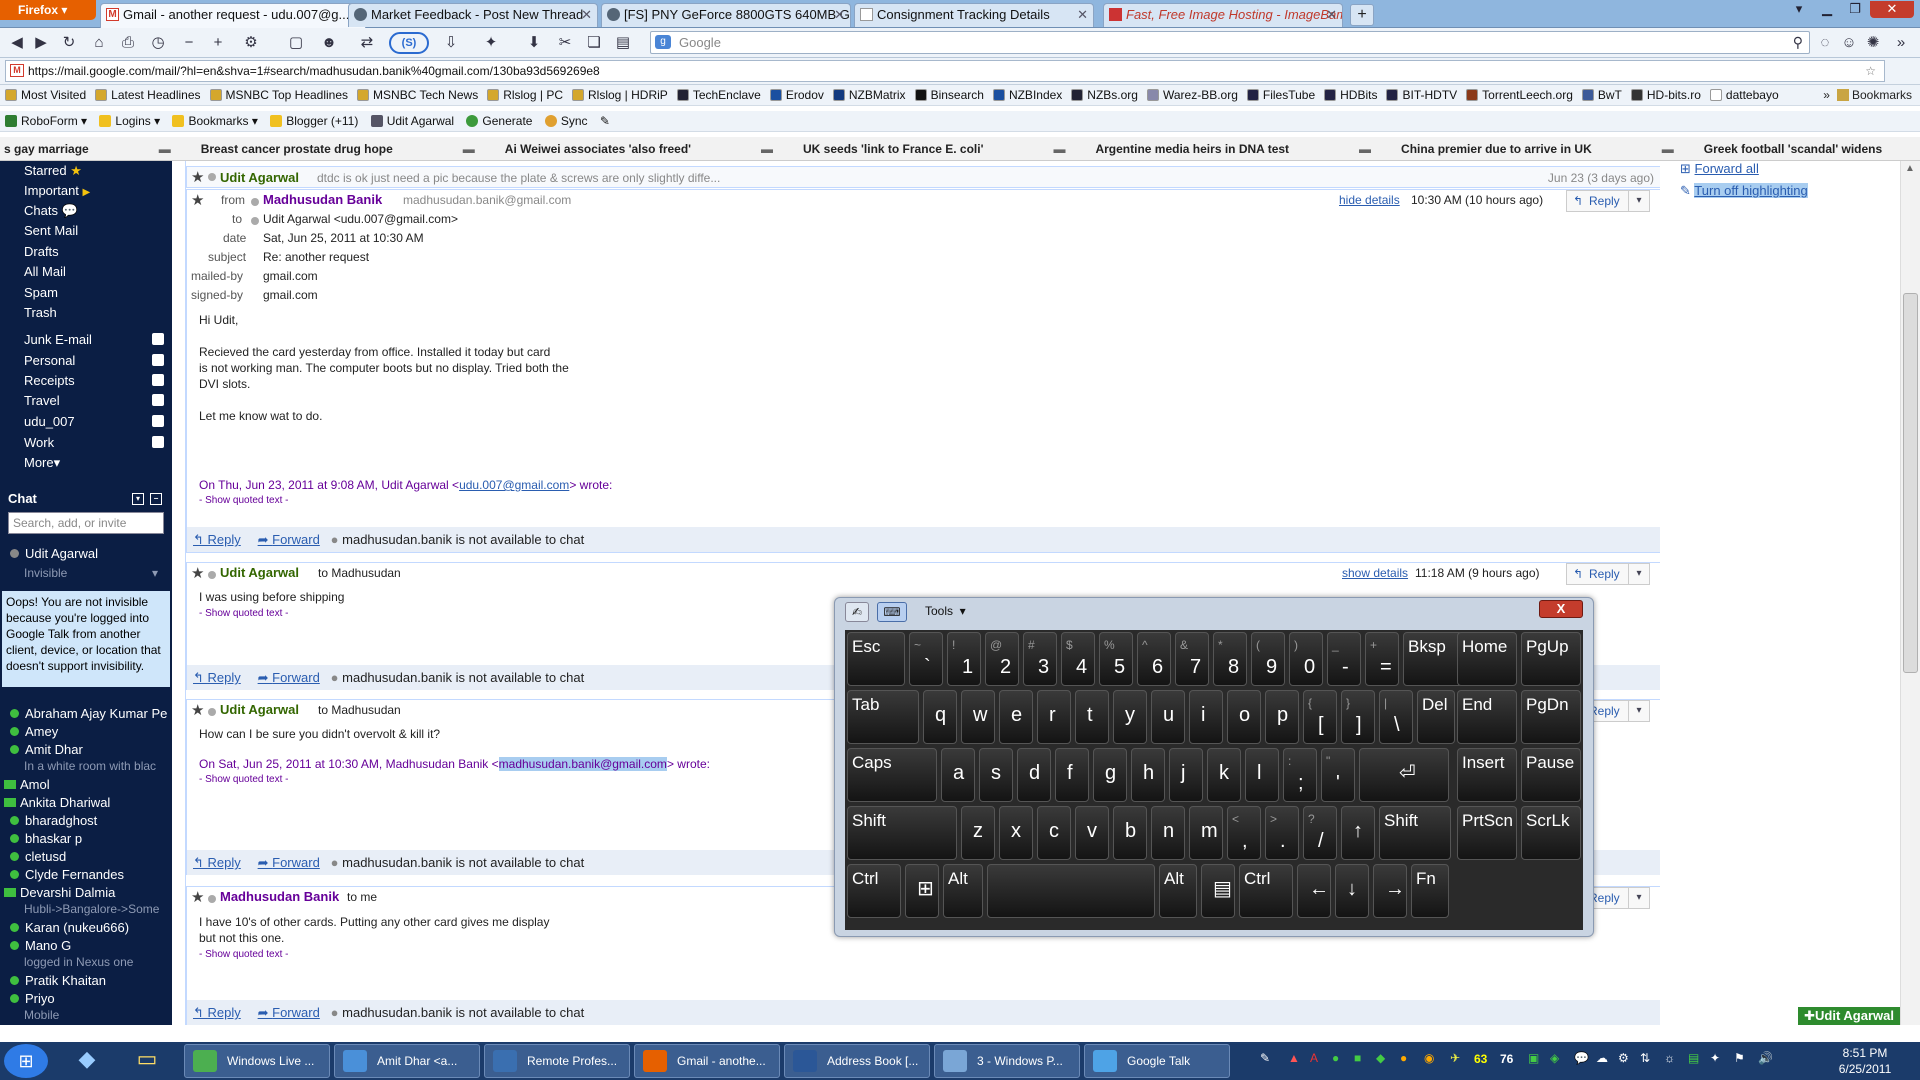 The width and height of the screenshot is (1920, 1080). What do you see at coordinates (1793, 149) in the screenshot?
I see `news-headline: Greek football 'scandal' widens` at bounding box center [1793, 149].